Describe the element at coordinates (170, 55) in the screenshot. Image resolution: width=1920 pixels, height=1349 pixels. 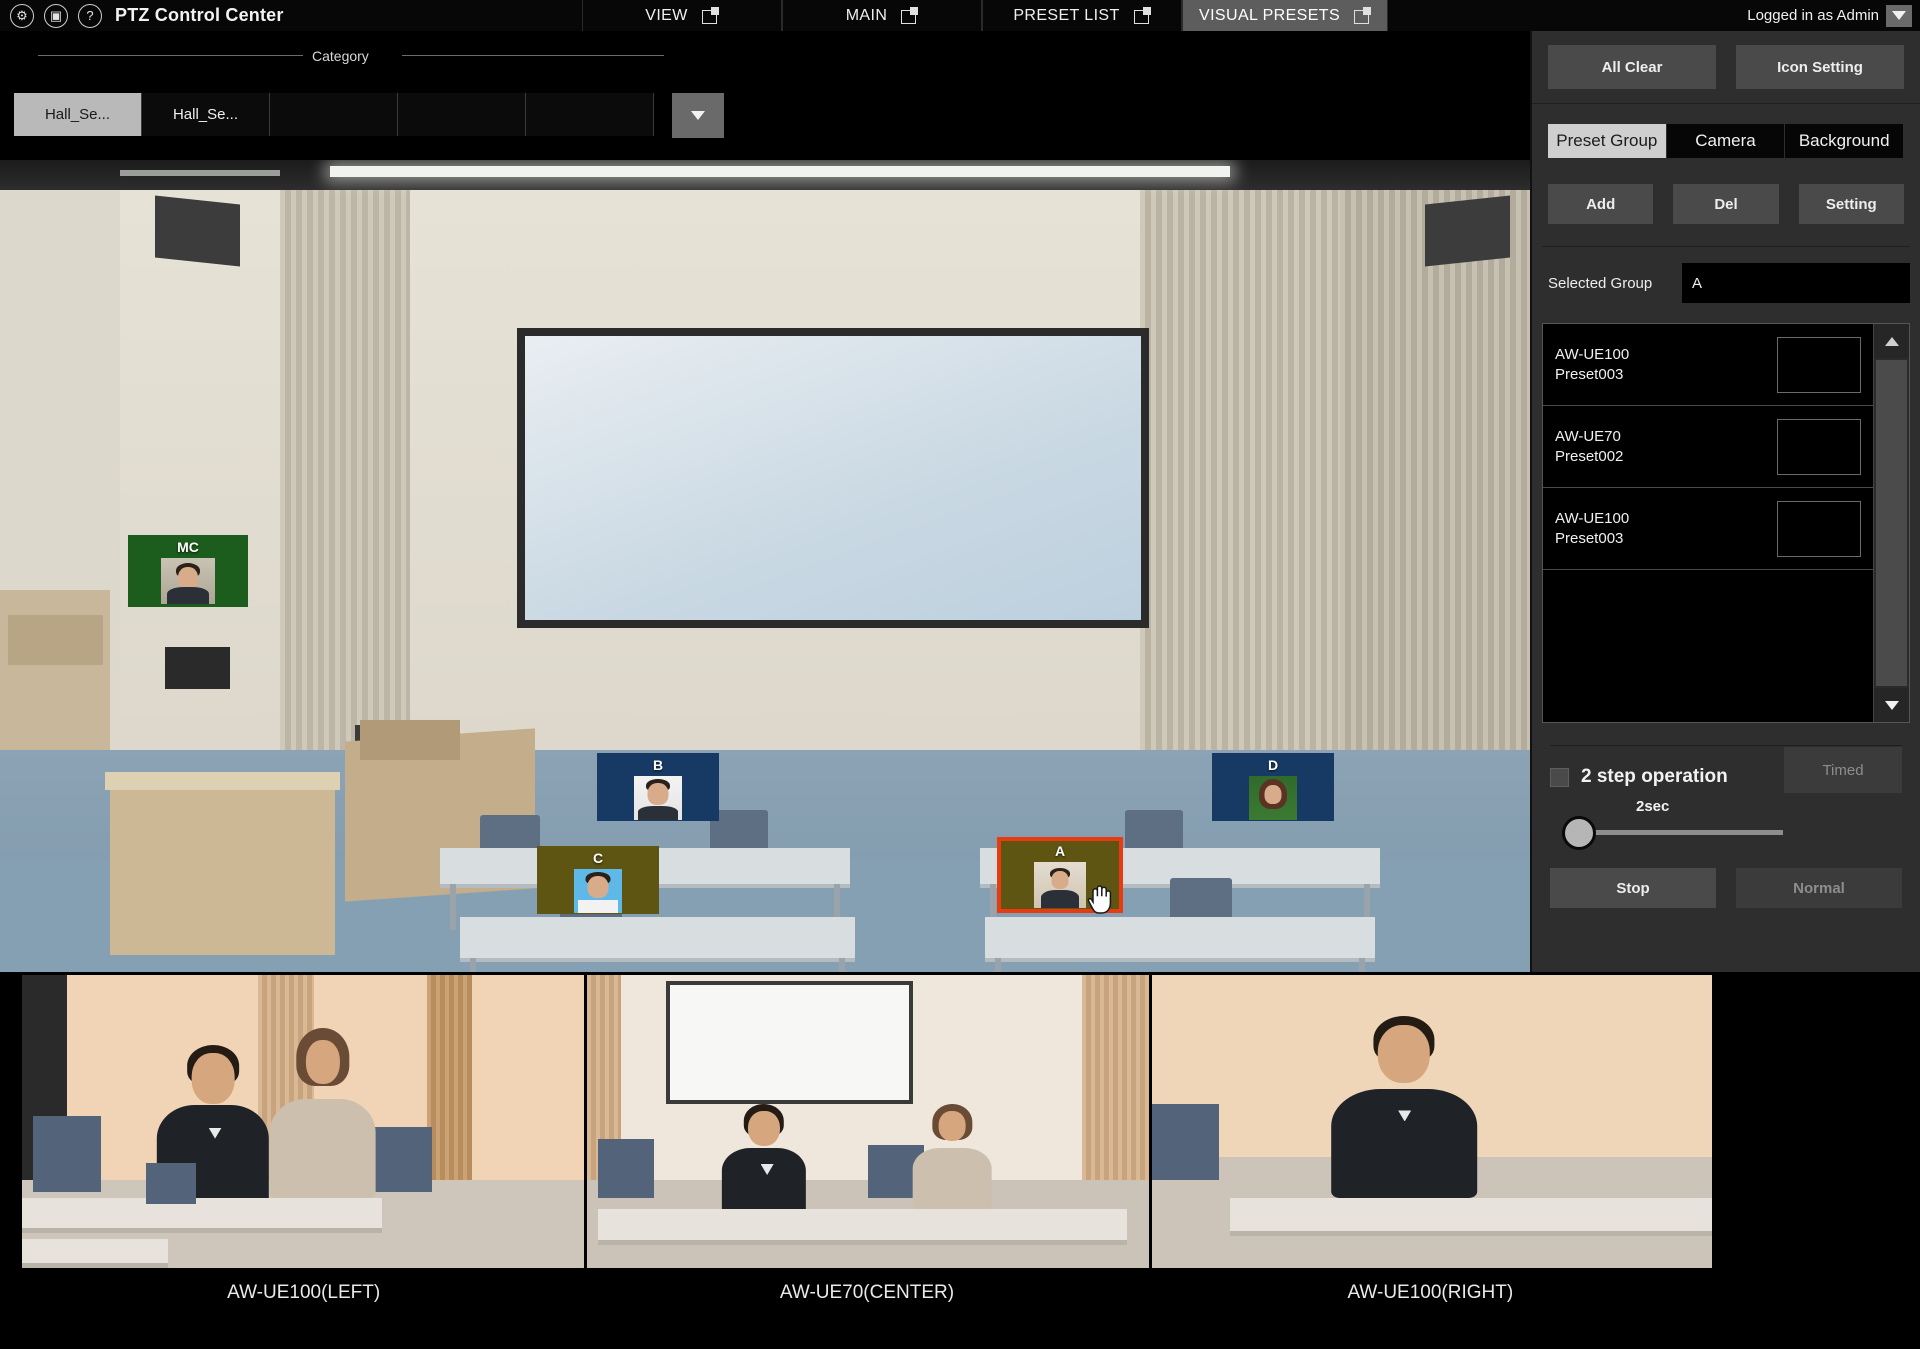
I see `divider` at that location.